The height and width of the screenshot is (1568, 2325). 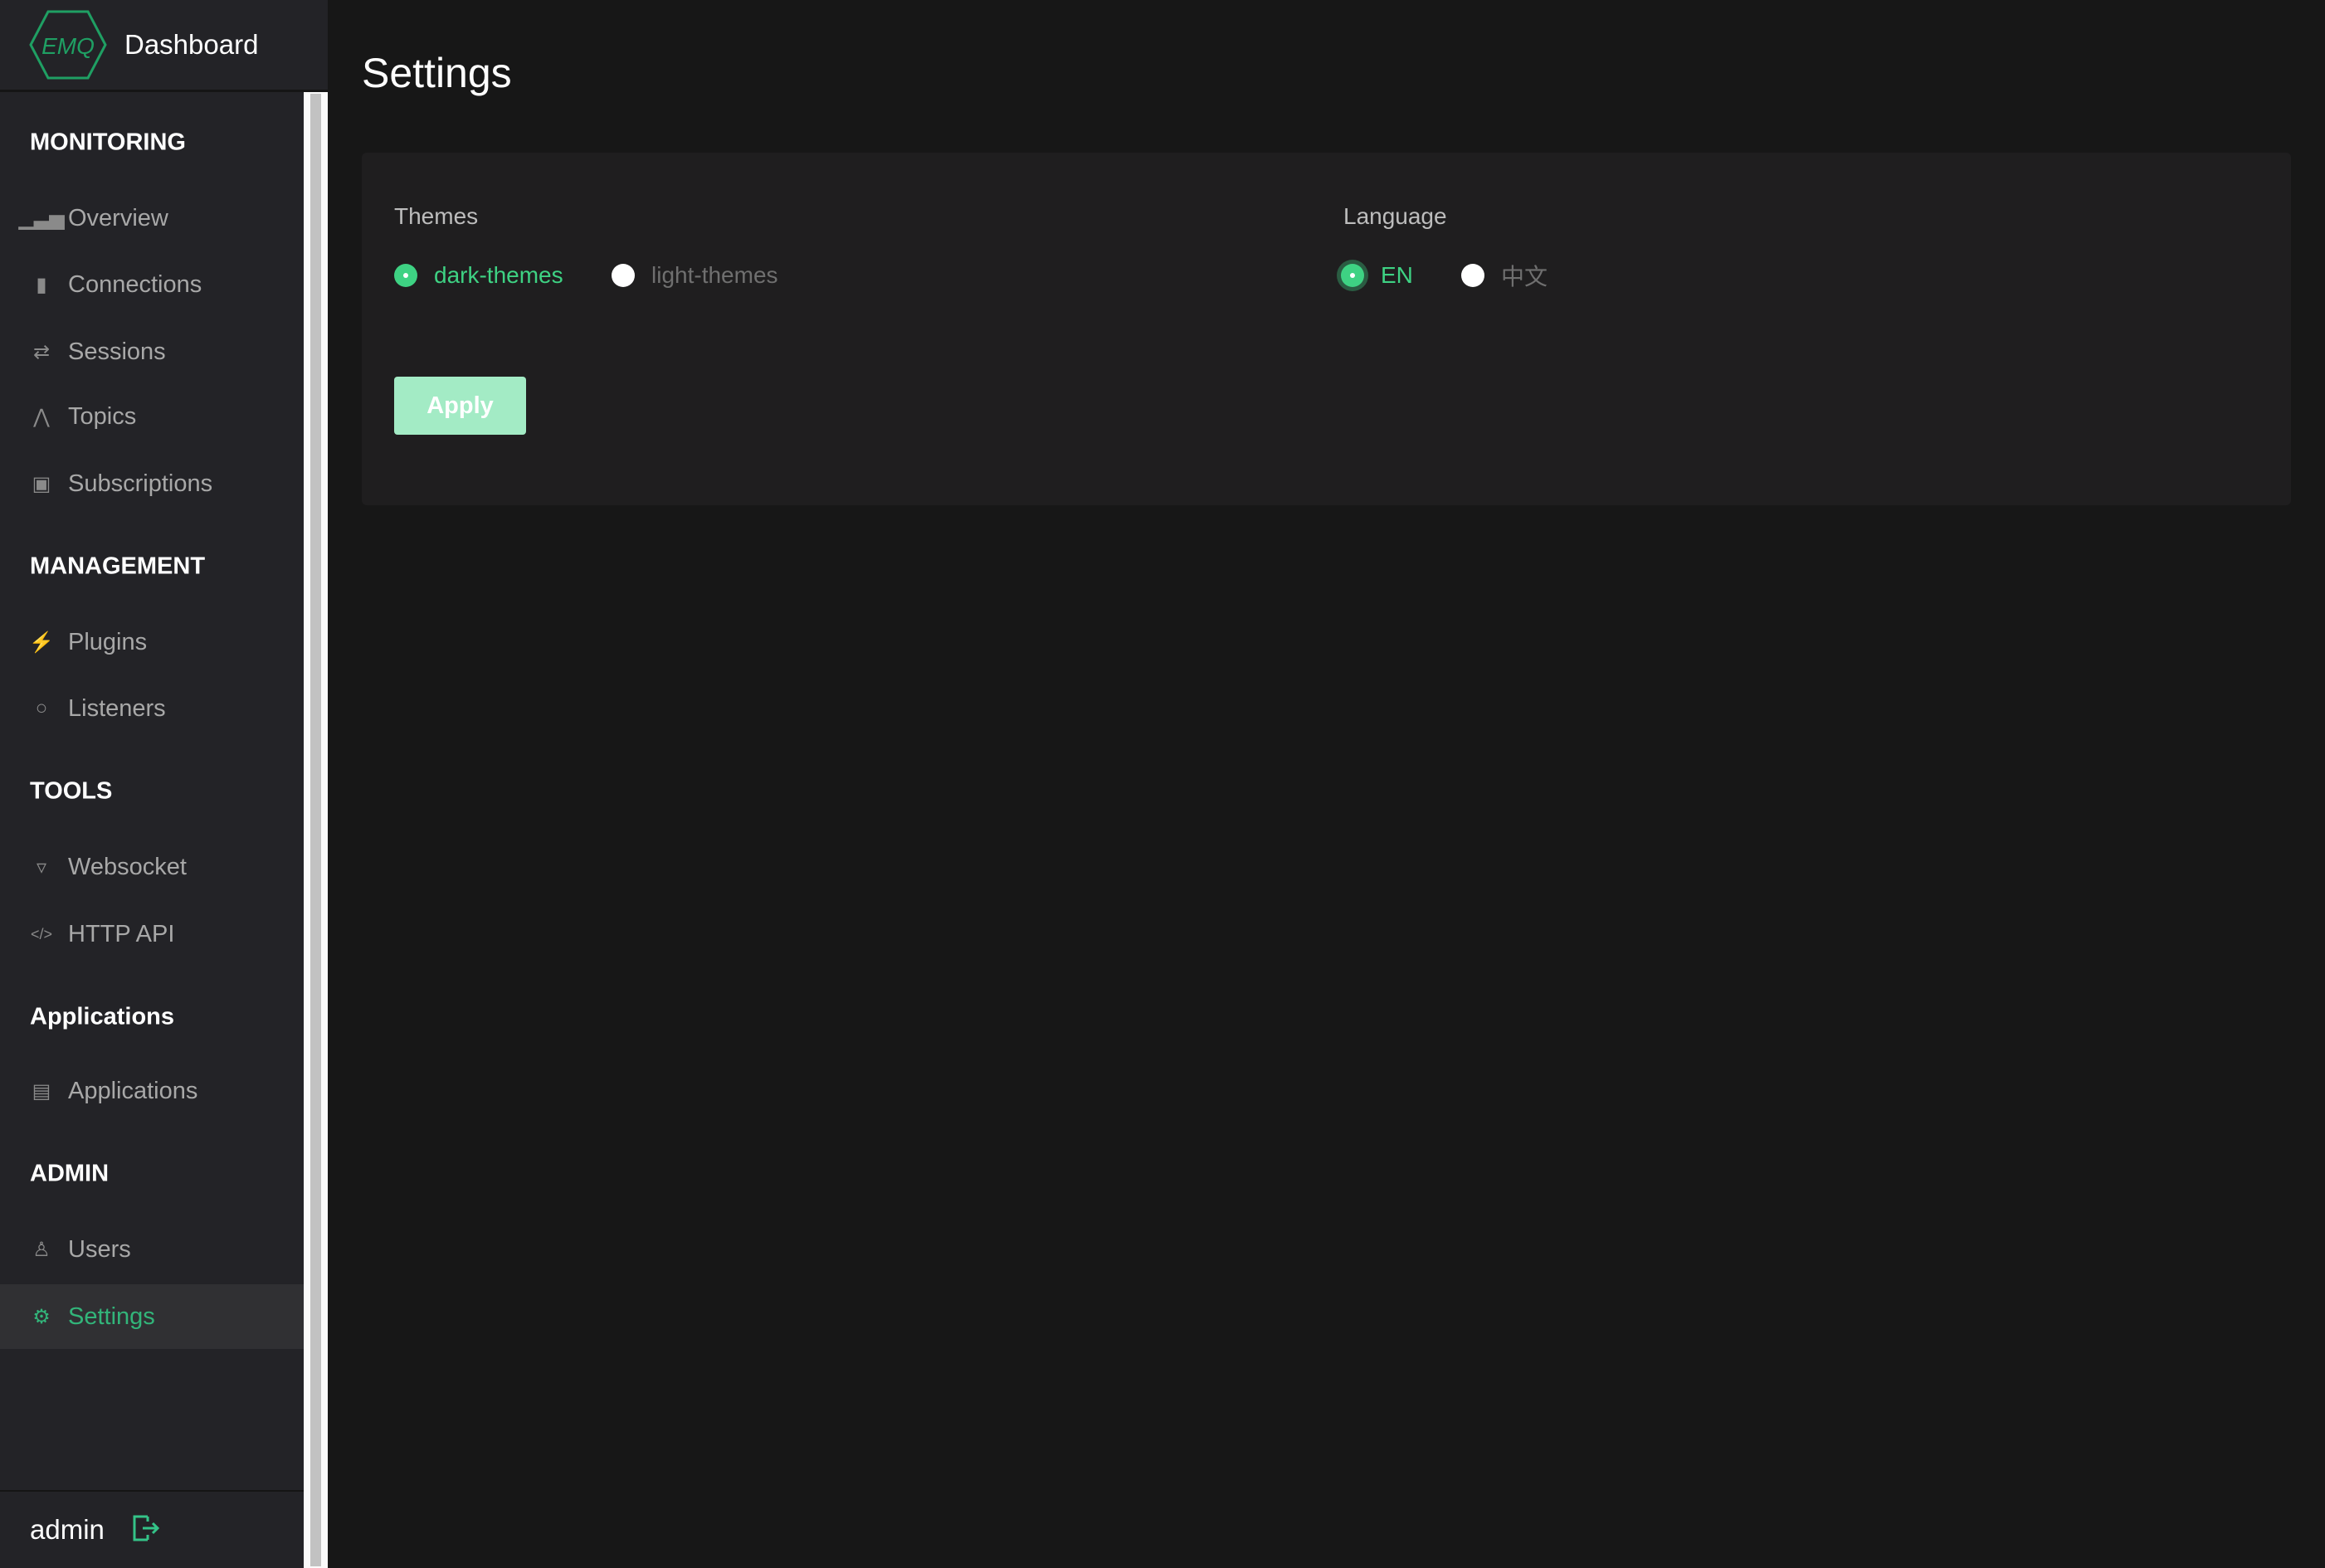 I want to click on sidebar-item-label: Websocket, so click(x=127, y=866).